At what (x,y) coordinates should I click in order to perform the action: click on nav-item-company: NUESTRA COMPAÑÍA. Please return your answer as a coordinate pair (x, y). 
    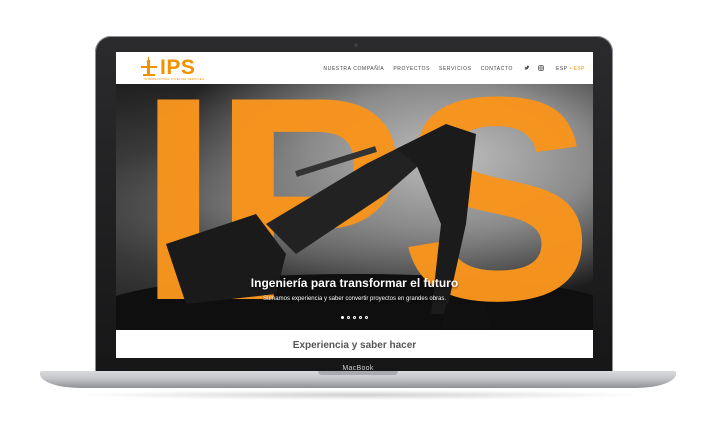
    Looking at the image, I should click on (353, 69).